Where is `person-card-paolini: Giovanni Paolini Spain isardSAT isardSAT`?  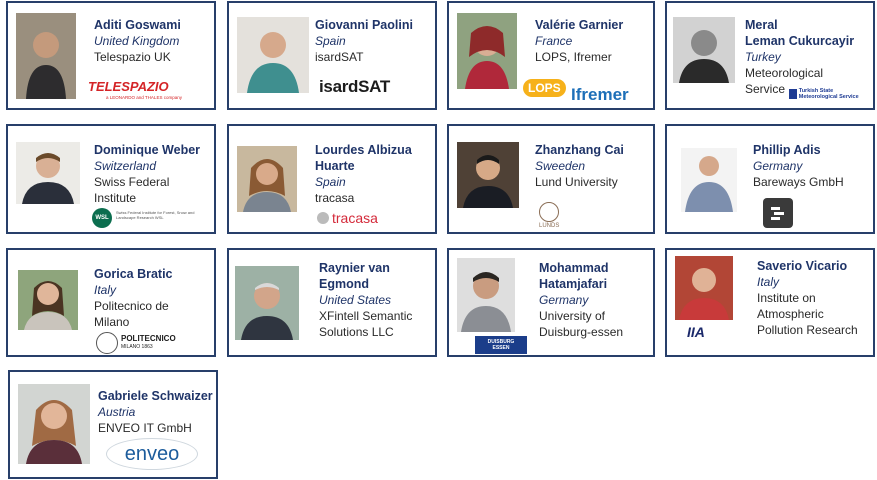 person-card-paolini: Giovanni Paolini Spain isardSAT isardSAT is located at coordinates (332, 55).